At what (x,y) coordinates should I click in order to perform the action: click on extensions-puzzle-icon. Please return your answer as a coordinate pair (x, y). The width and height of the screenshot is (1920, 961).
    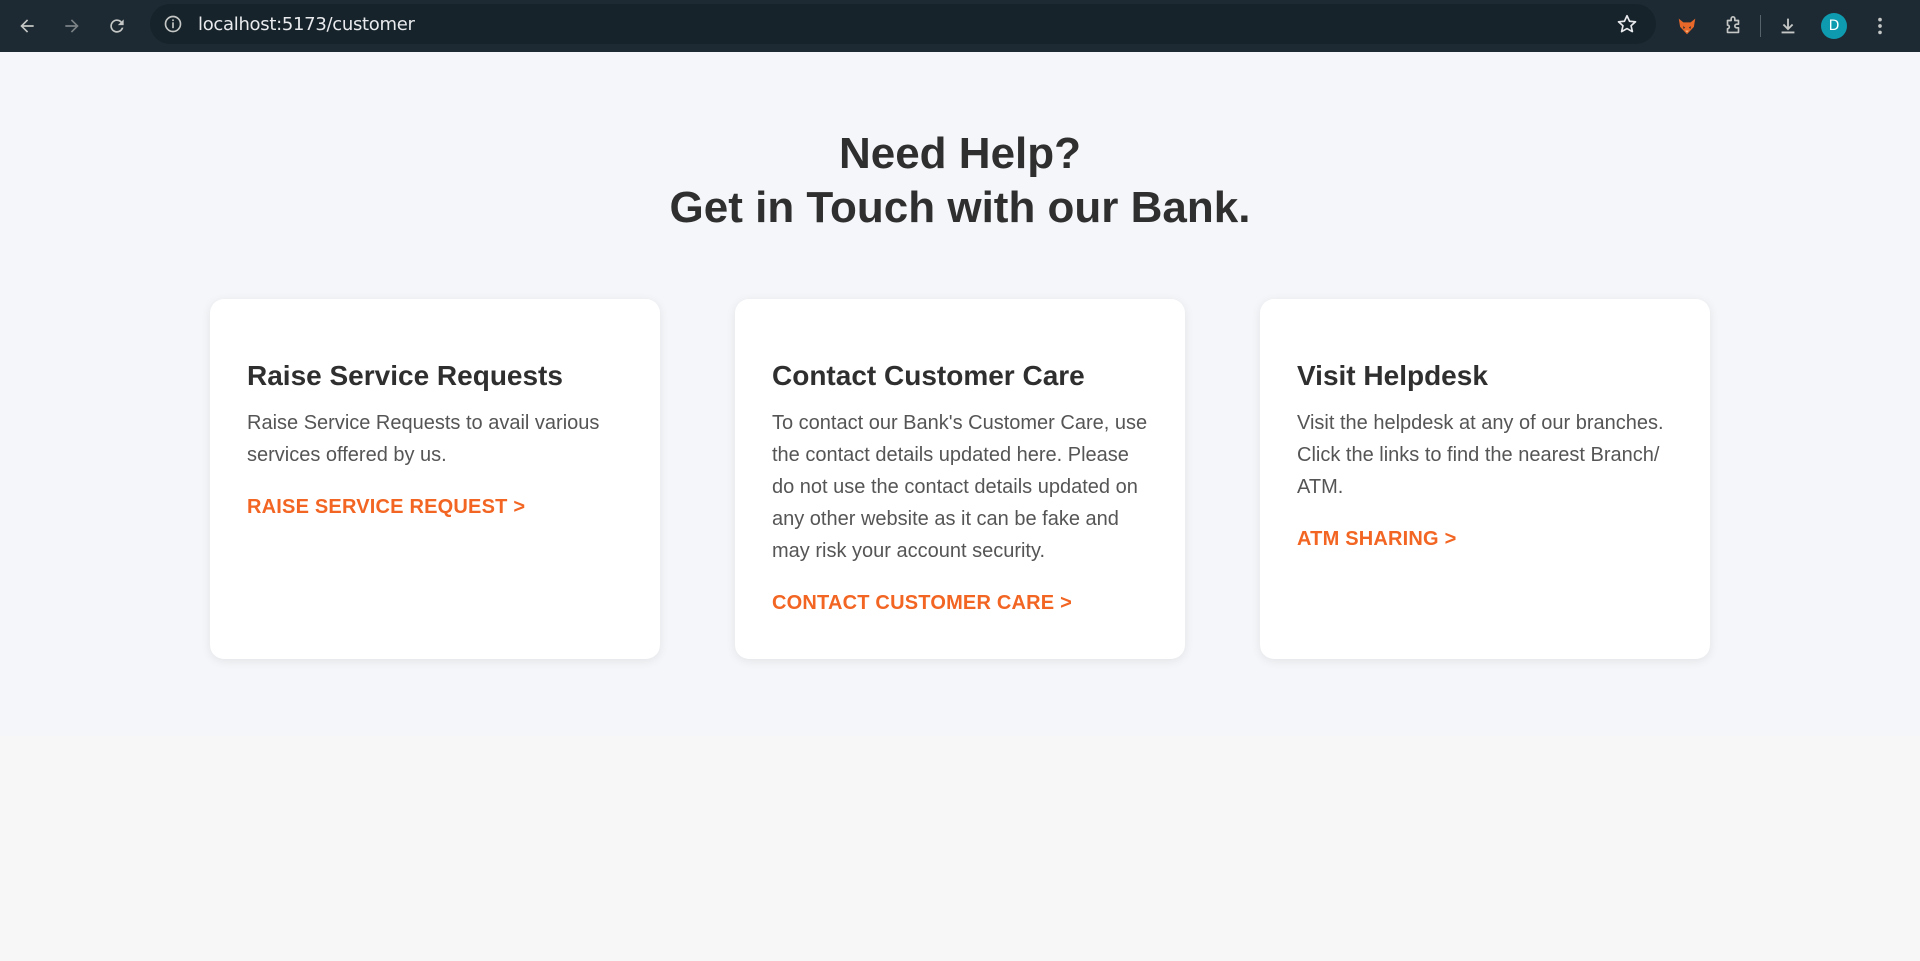
    Looking at the image, I should click on (1733, 25).